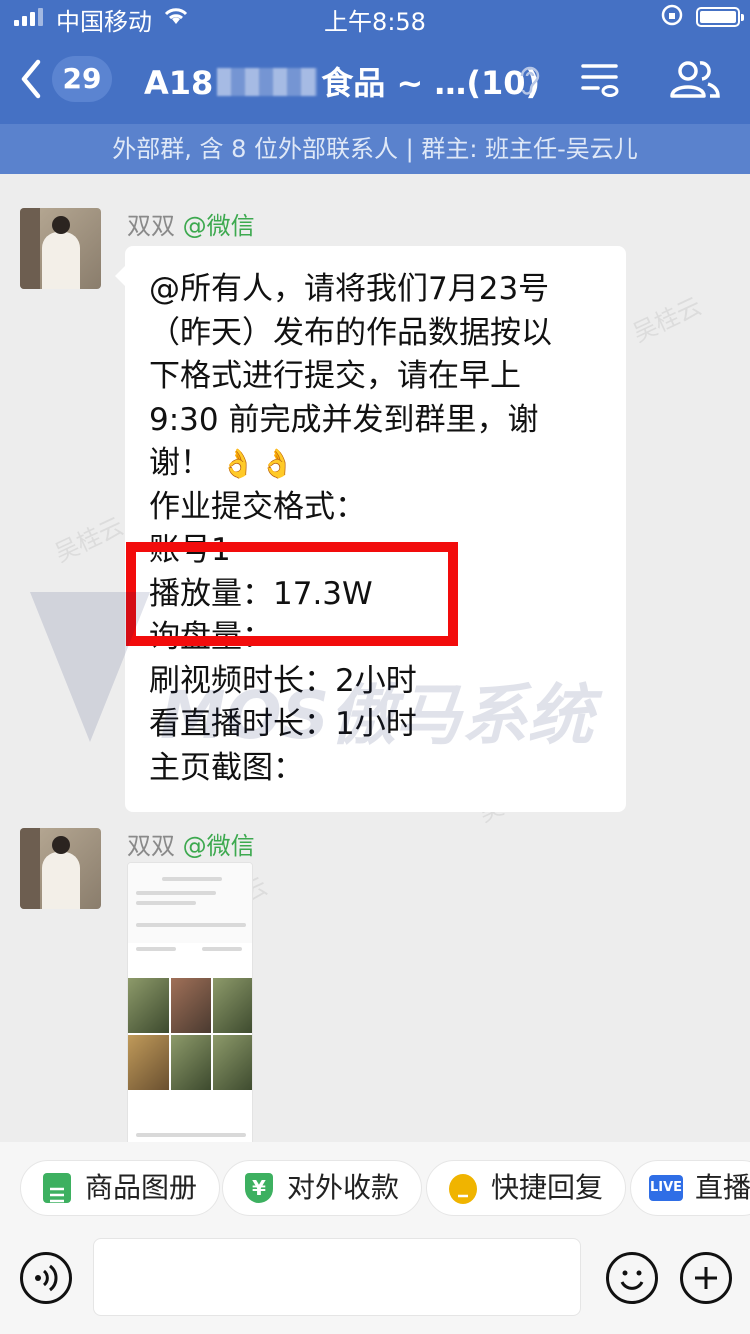 The image size is (750, 1334). What do you see at coordinates (283, 680) in the screenshot?
I see `message-line: 刷视频时长：2小时` at bounding box center [283, 680].